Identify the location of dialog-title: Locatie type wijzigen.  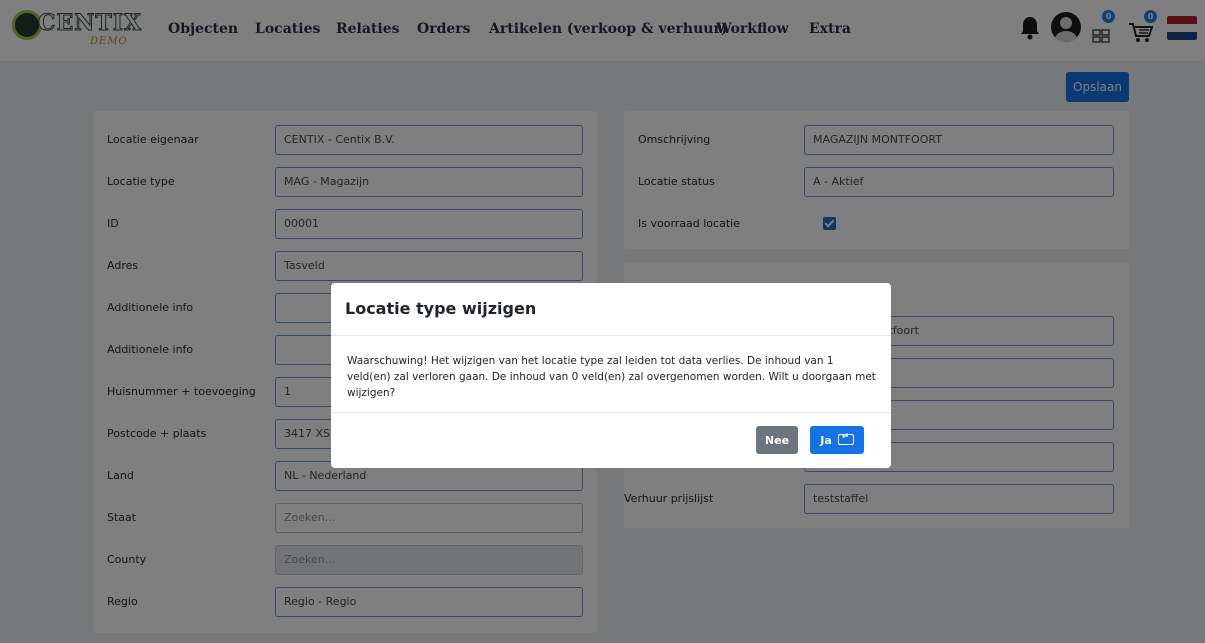
(441, 308).